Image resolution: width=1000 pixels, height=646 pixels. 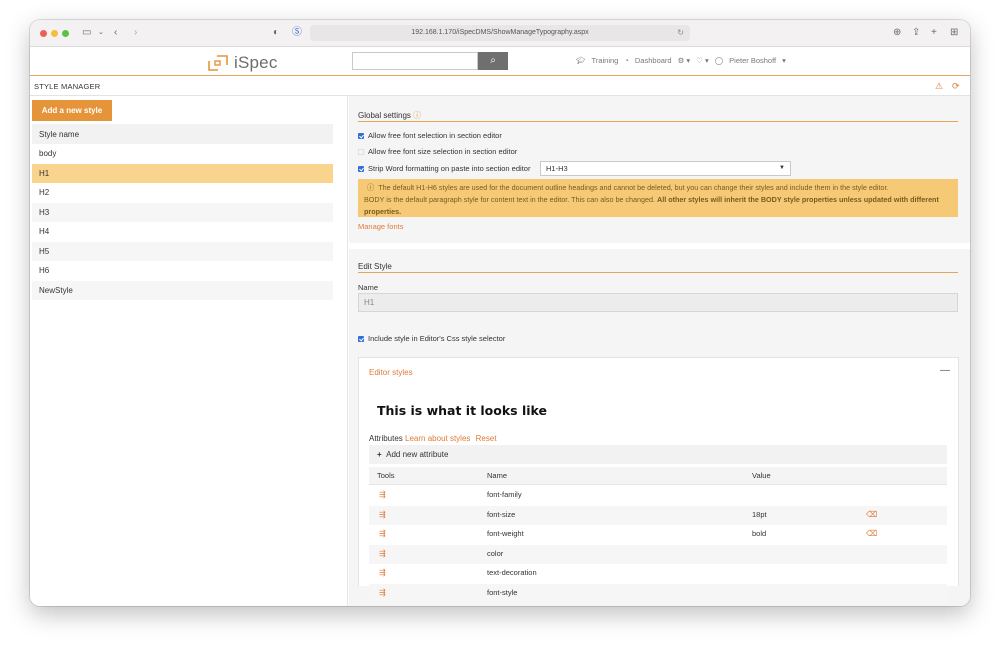 What do you see at coordinates (101, 33) in the screenshot?
I see `chevron-down-icon: ⌄` at bounding box center [101, 33].